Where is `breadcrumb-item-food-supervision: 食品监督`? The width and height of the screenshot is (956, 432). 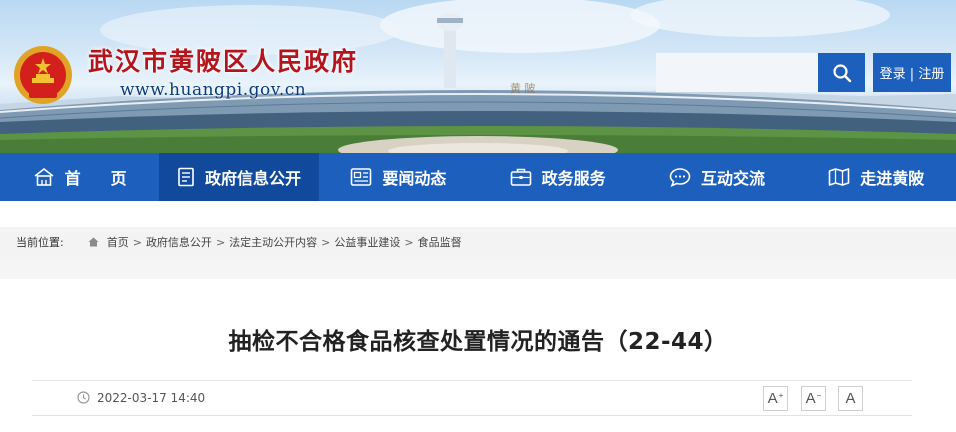 breadcrumb-item-food-supervision: 食品监督 is located at coordinates (440, 242).